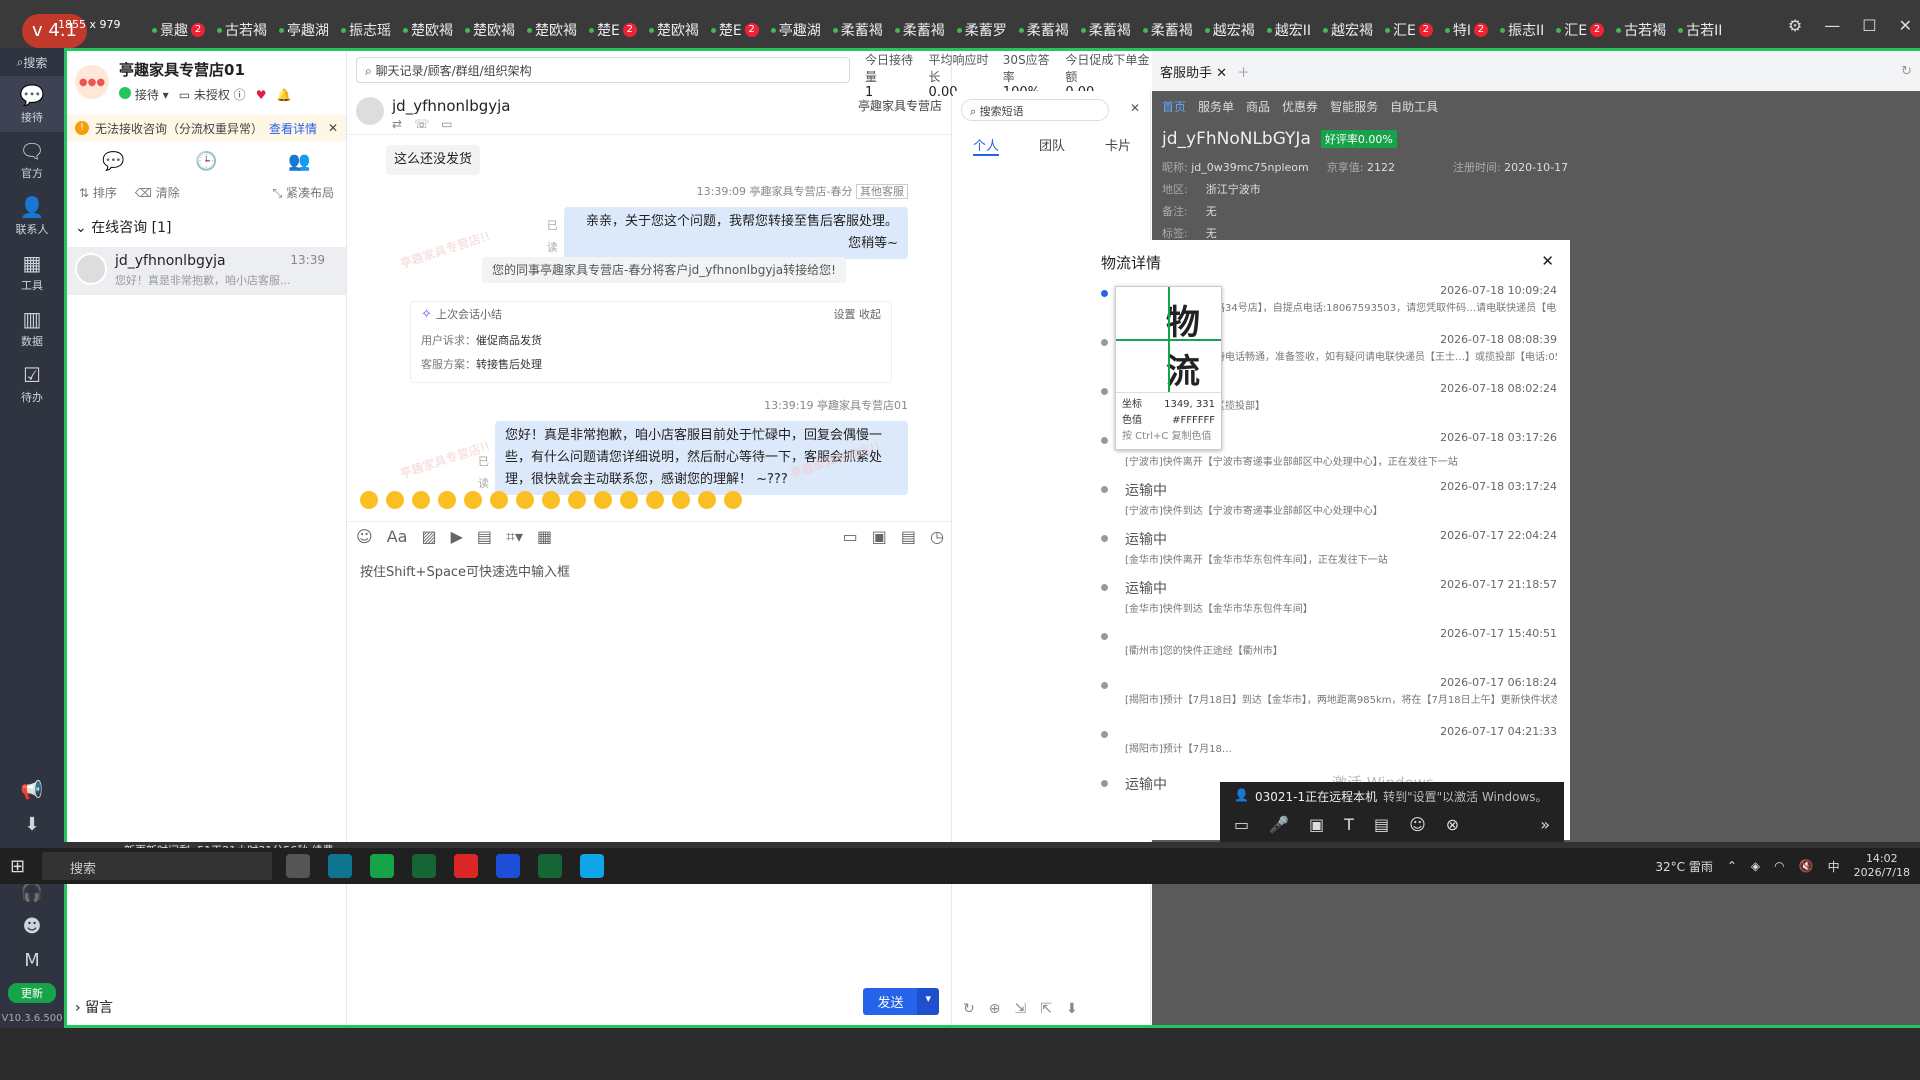 This screenshot has width=1920, height=1080. Describe the element at coordinates (1755, 866) in the screenshot. I see `security-icon: ◈` at that location.